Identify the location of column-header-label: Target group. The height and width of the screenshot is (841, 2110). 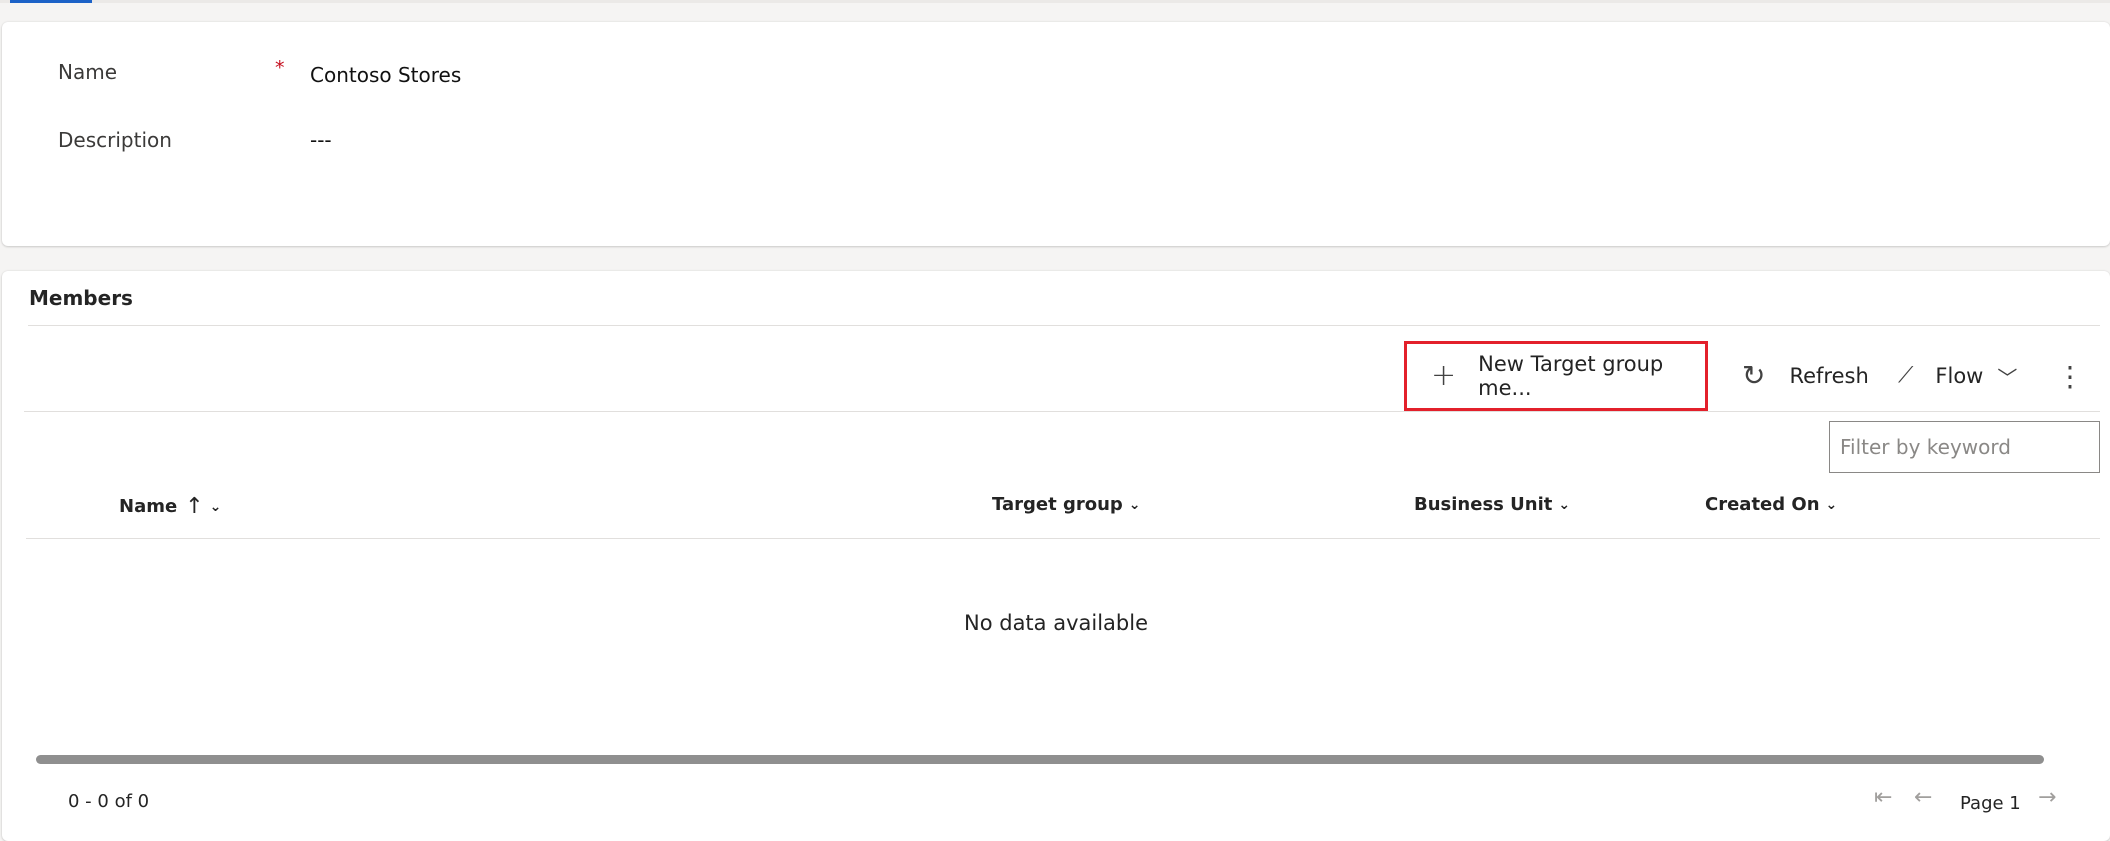
(1057, 504).